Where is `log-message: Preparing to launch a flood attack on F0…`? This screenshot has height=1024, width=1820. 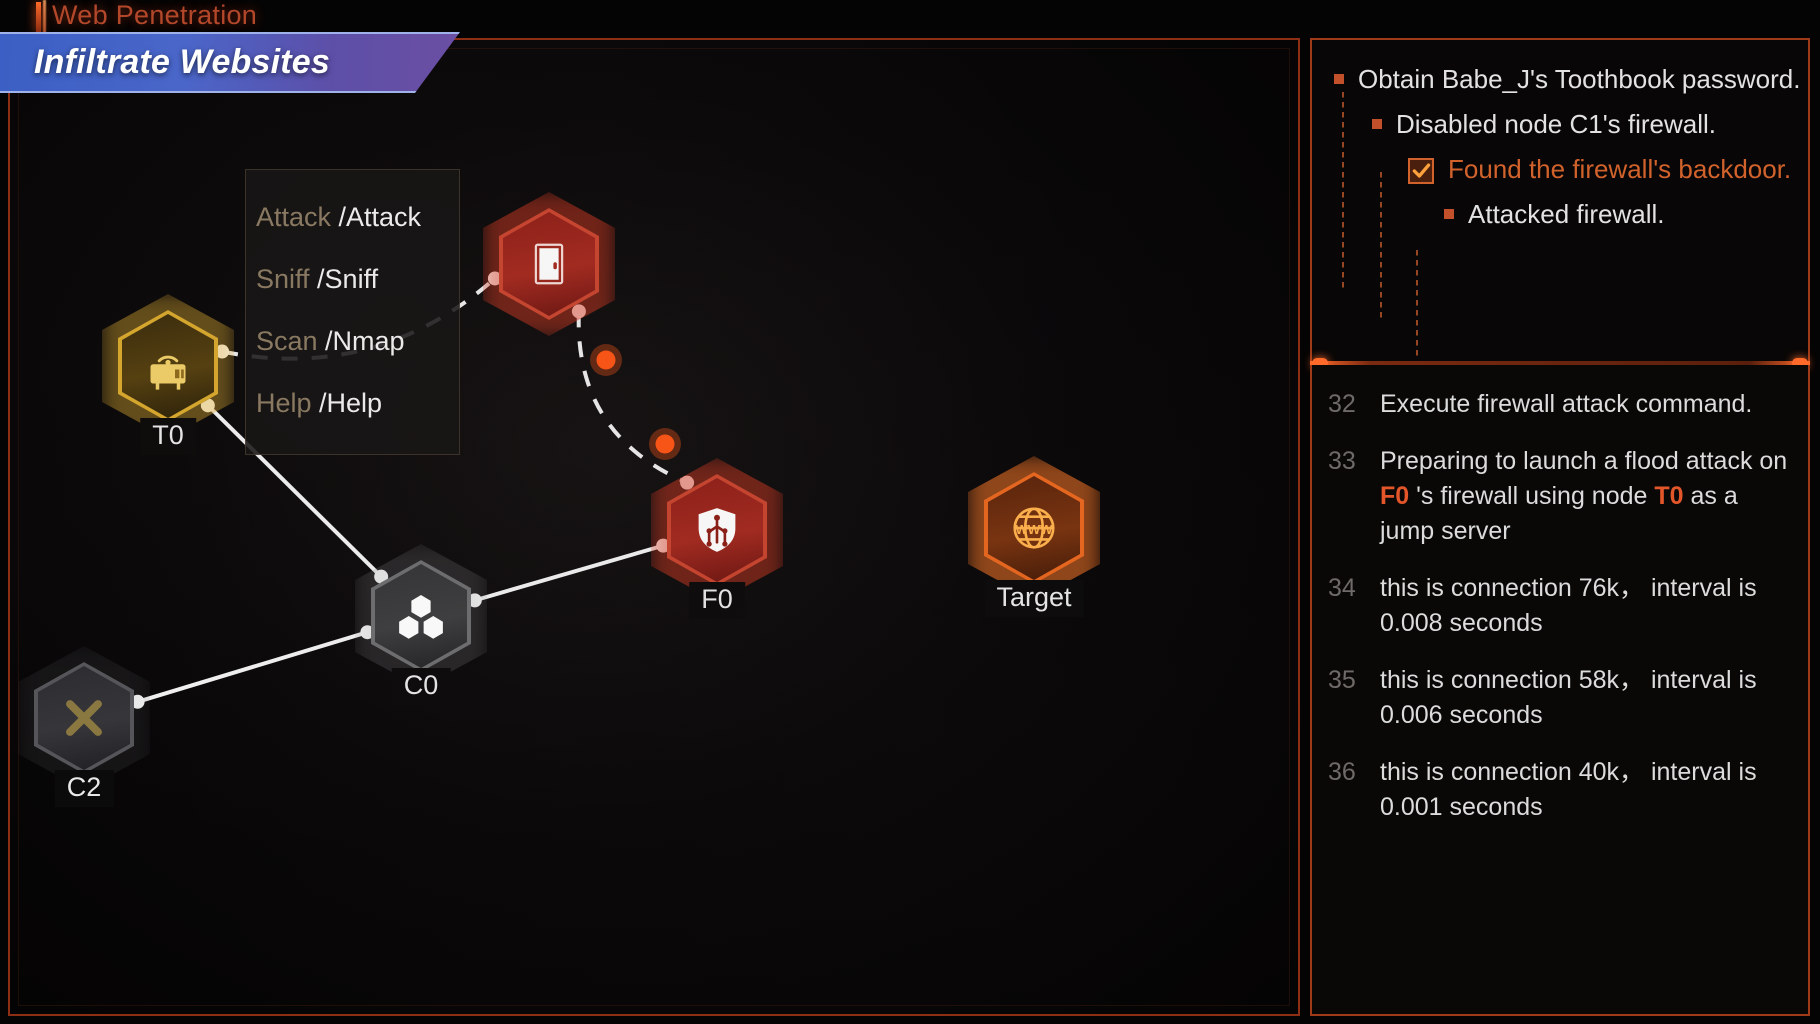 log-message: Preparing to launch a flood attack on F0… is located at coordinates (1587, 496).